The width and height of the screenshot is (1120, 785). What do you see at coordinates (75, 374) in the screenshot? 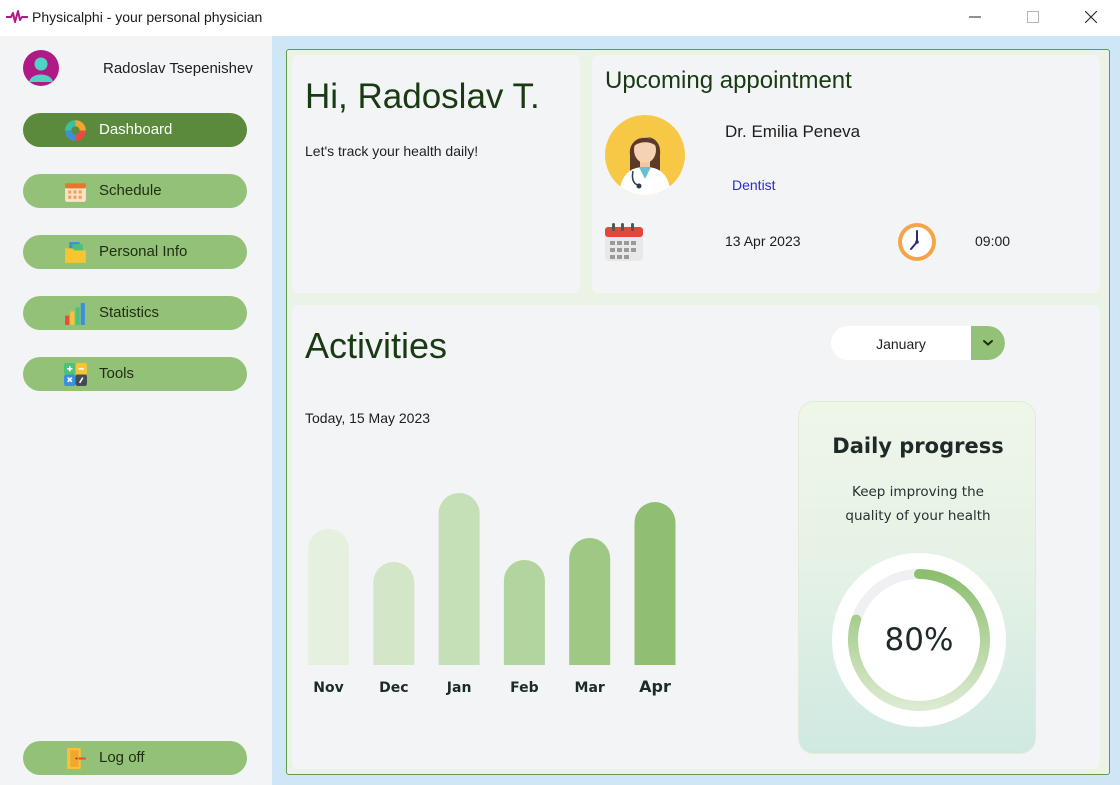
I see `calculator-icon` at bounding box center [75, 374].